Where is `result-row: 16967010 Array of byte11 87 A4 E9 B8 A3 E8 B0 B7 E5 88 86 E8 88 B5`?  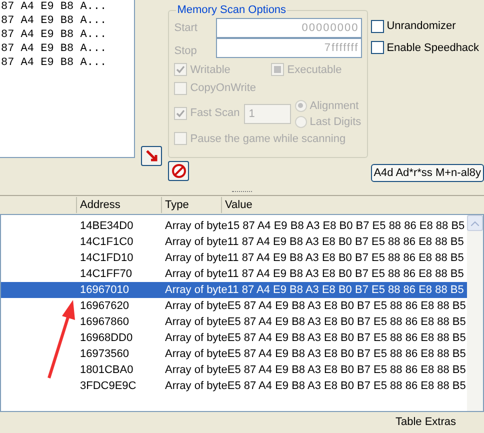 result-row: 16967010 Array of byte11 87 A4 E9 B8 A3 E8 B0 B7 E5 88 86 E8 88 B5 is located at coordinates (234, 290).